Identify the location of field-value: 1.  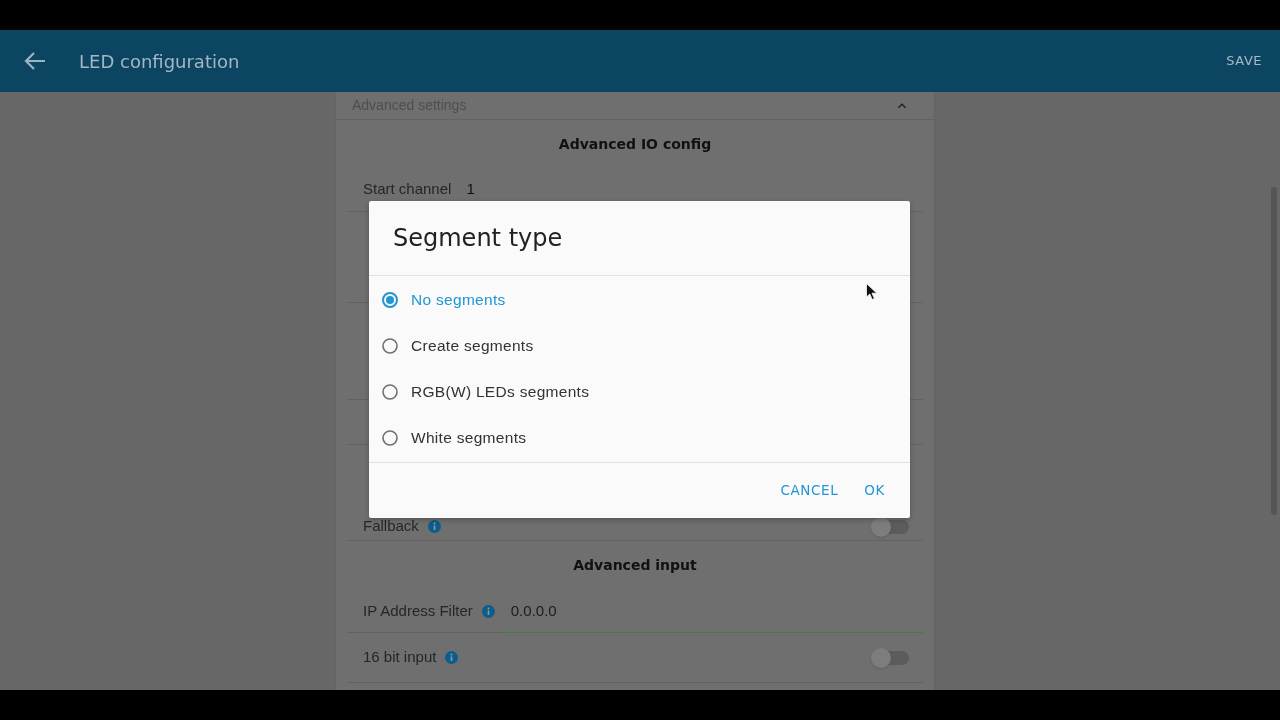
(470, 189).